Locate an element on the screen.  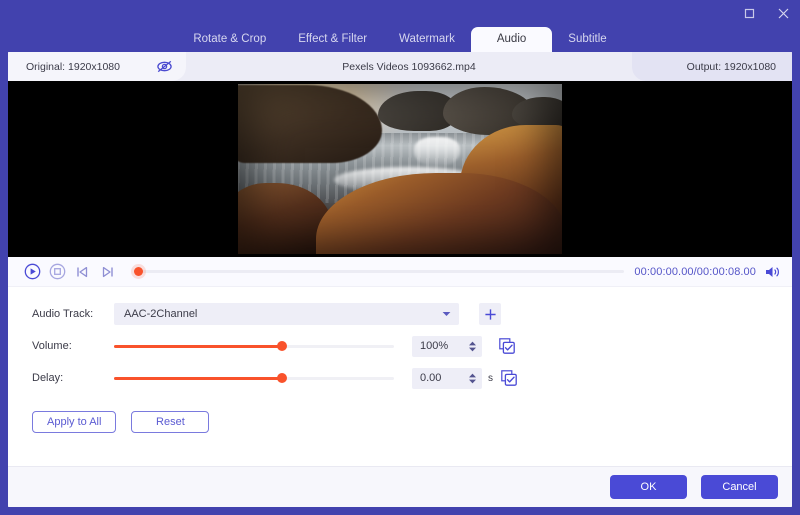
tab-subtitle: Subtitle is located at coordinates (587, 39).